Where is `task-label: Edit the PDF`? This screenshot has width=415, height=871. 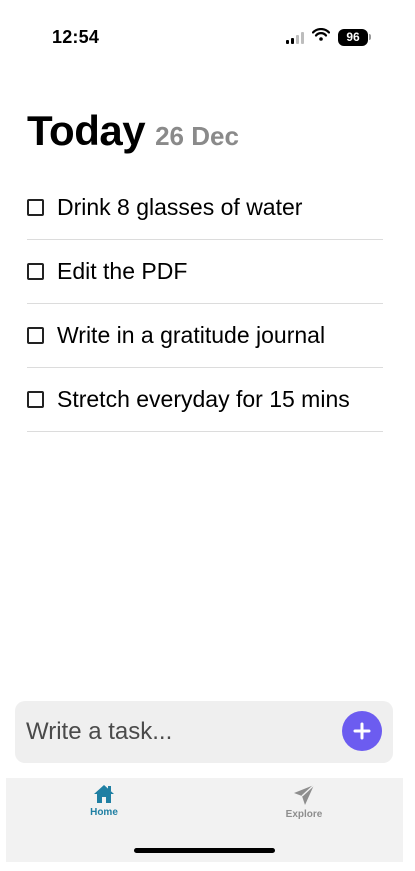
task-label: Edit the PDF is located at coordinates (122, 271).